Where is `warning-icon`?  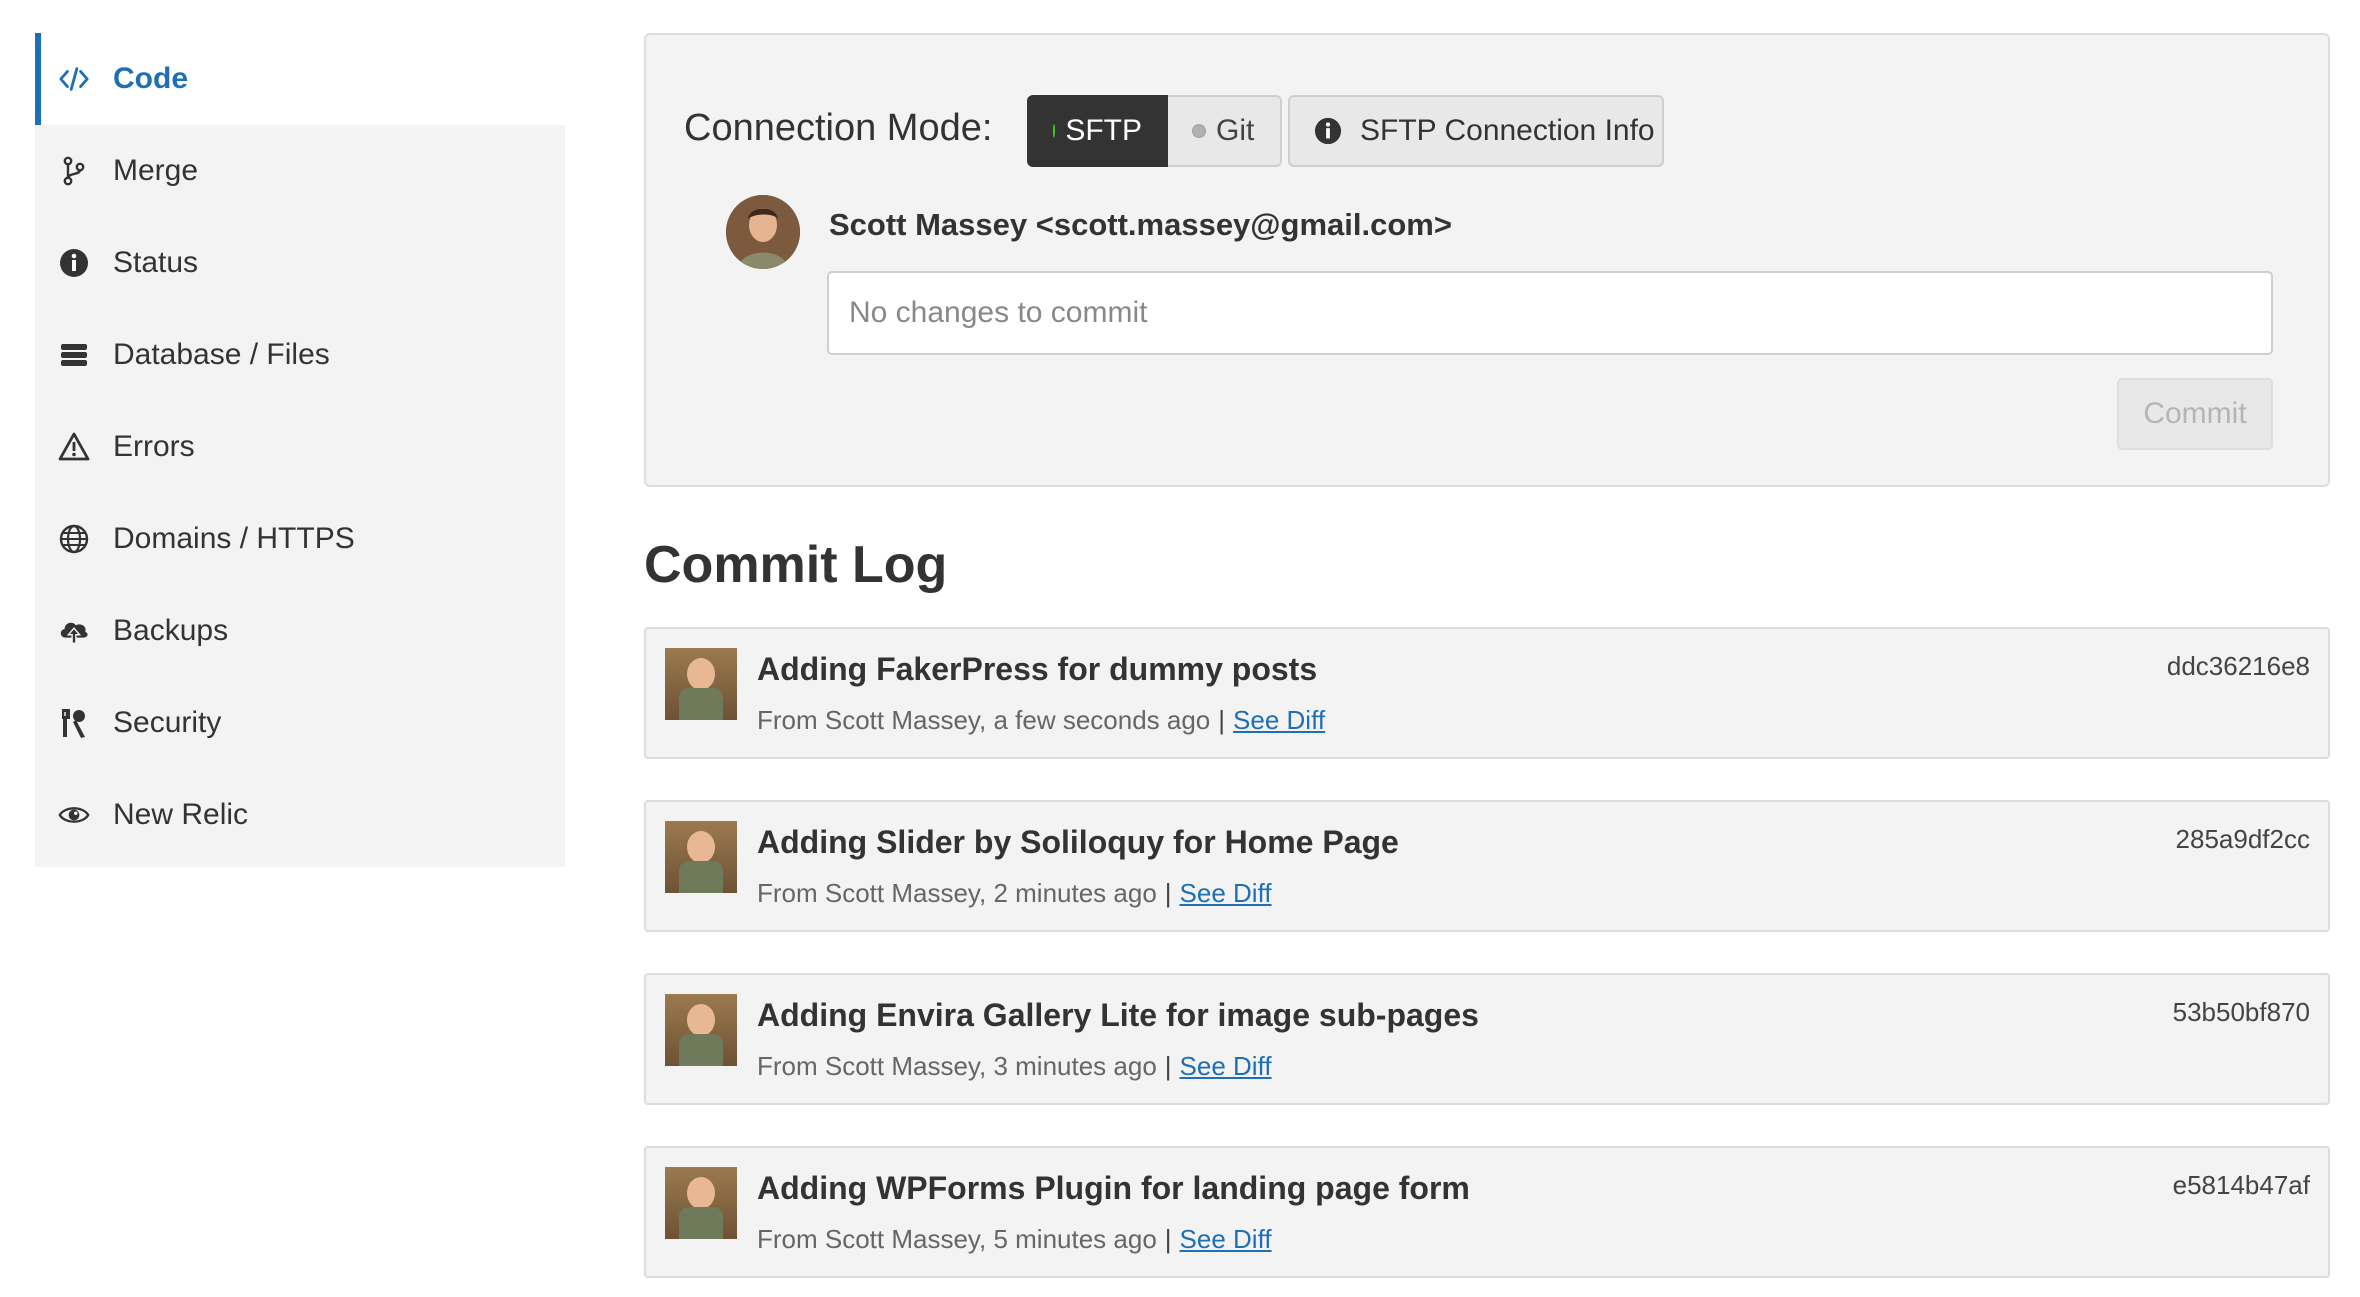 warning-icon is located at coordinates (74, 447).